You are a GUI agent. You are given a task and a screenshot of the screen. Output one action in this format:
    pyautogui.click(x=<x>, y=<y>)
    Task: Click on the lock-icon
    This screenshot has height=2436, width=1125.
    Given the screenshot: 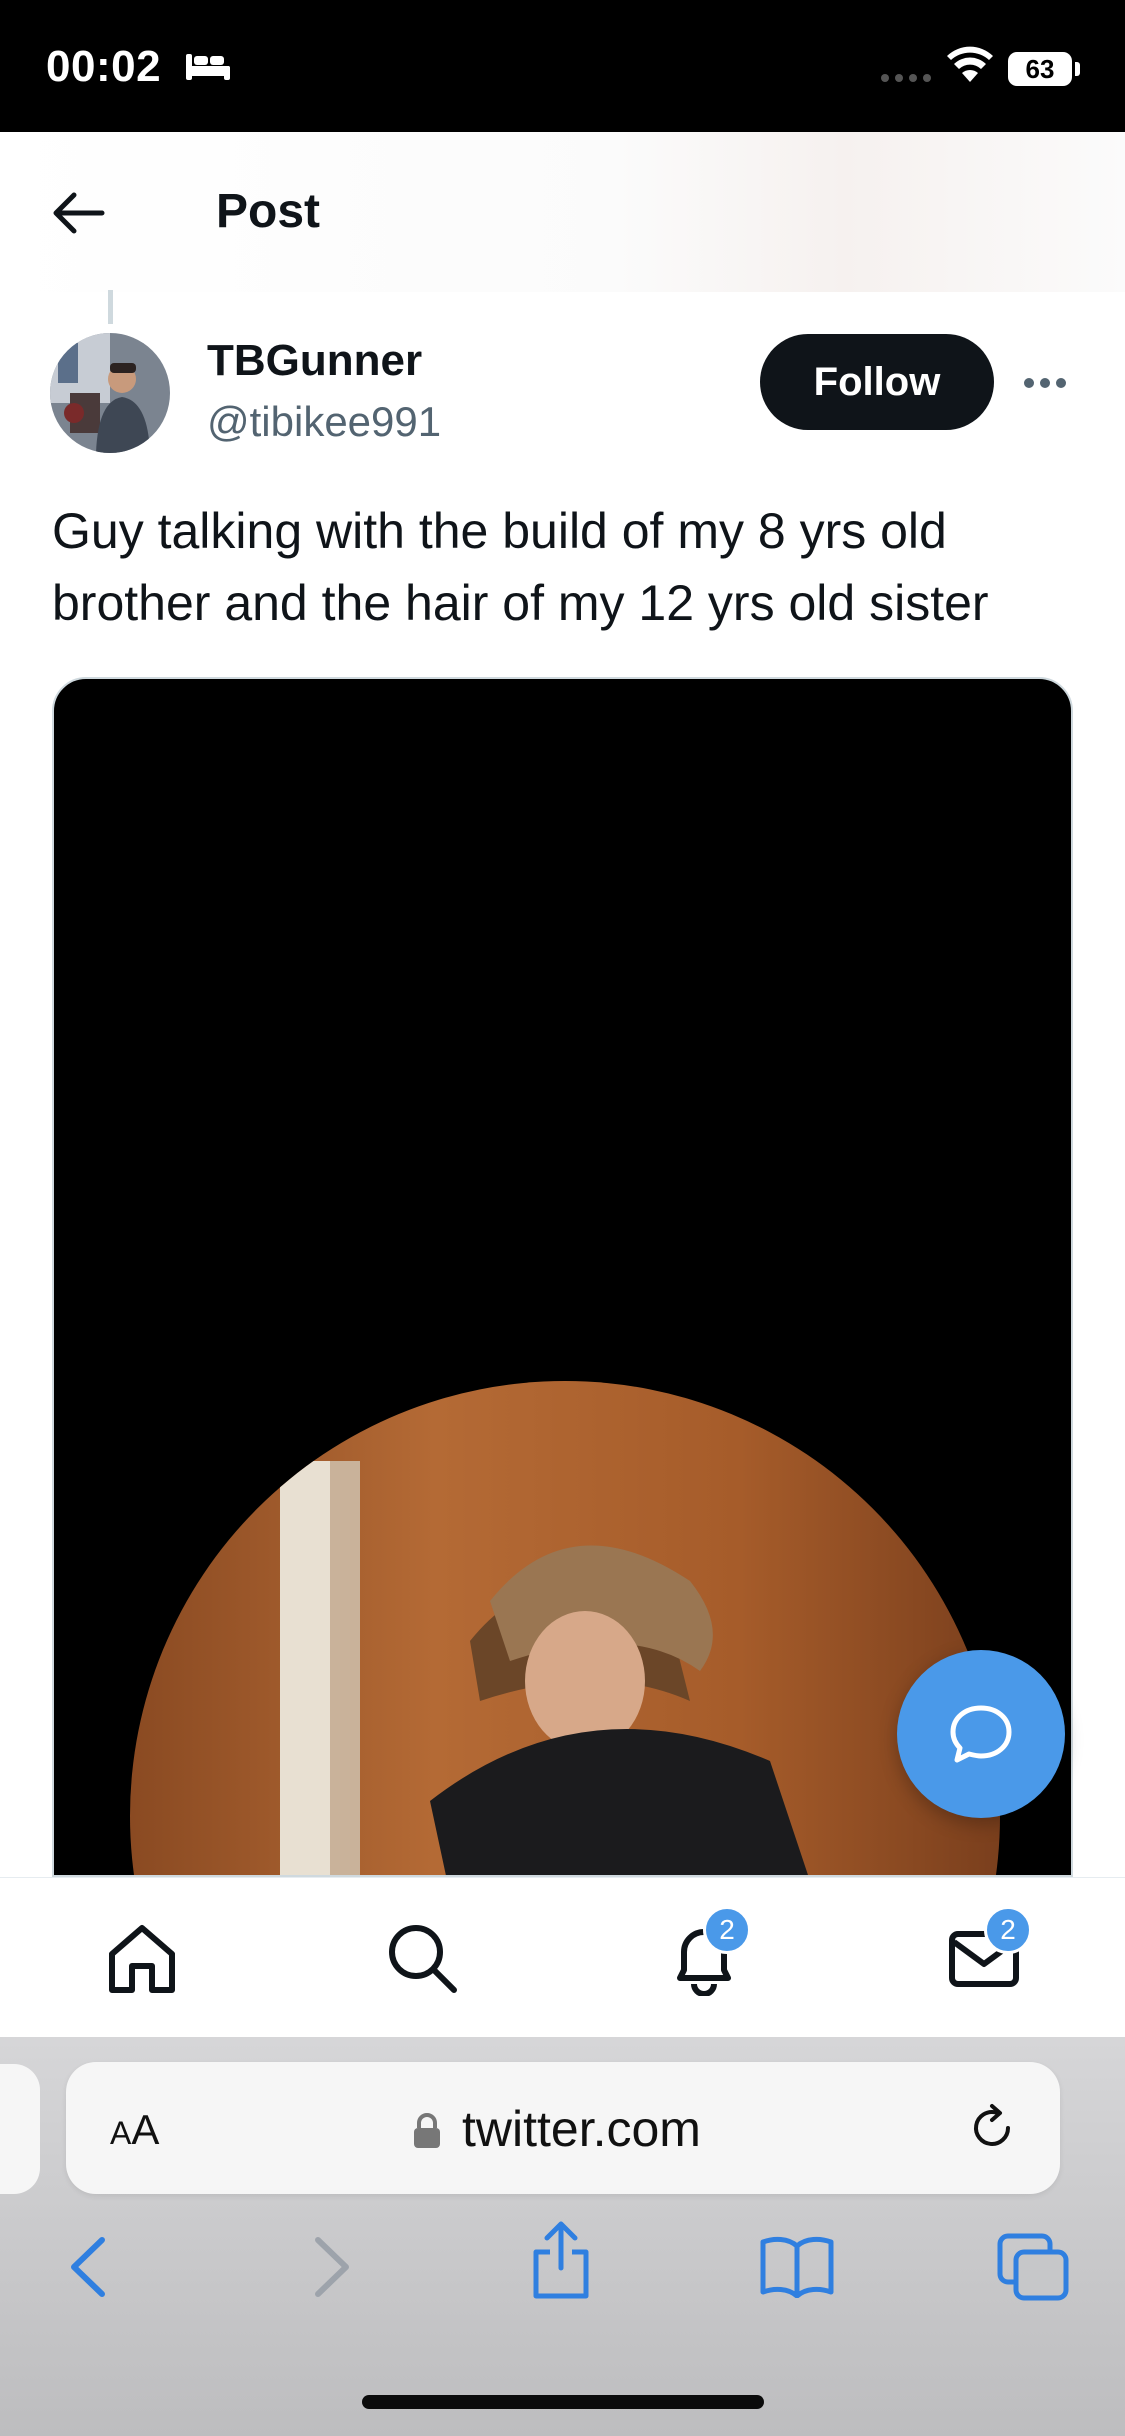 What is the action you would take?
    pyautogui.click(x=427, y=2130)
    